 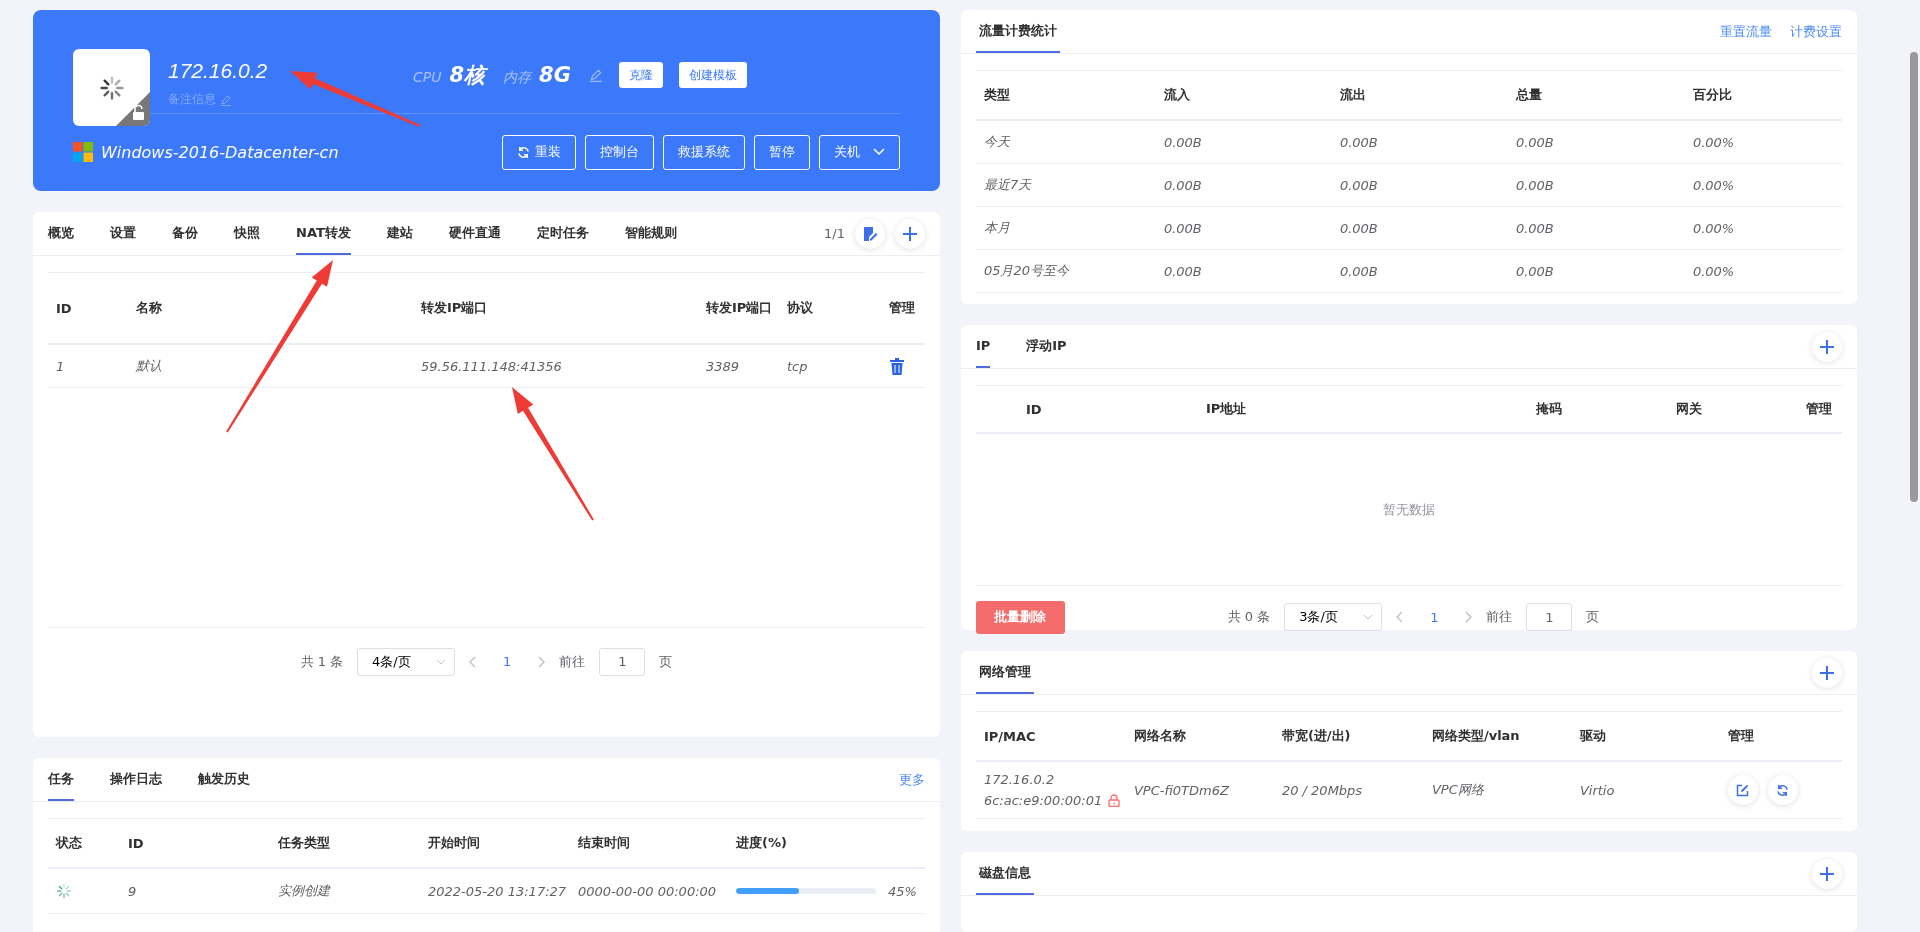 What do you see at coordinates (1914, 277) in the screenshot?
I see `scrollbar-thumb` at bounding box center [1914, 277].